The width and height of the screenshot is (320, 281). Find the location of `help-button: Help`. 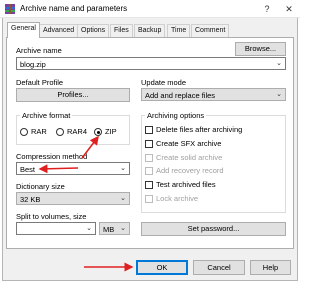

help-button: Help is located at coordinates (270, 267).